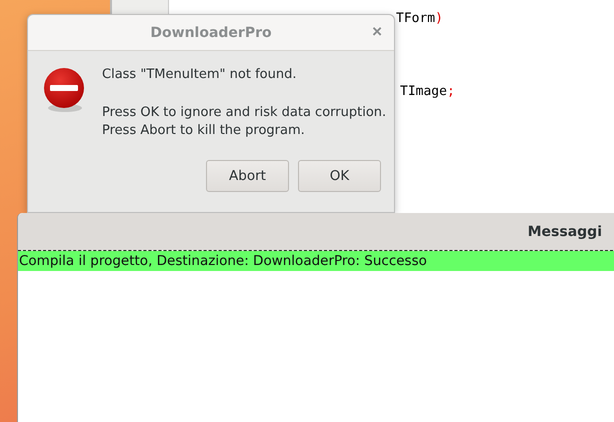 This screenshot has width=614, height=422. I want to click on dialog-text: Press Abort to kill the program., so click(204, 131).